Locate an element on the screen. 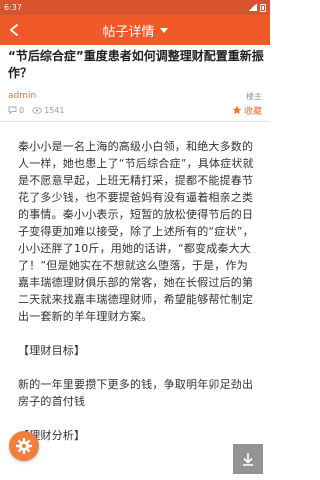  arrow-left-icon is located at coordinates (14, 30).